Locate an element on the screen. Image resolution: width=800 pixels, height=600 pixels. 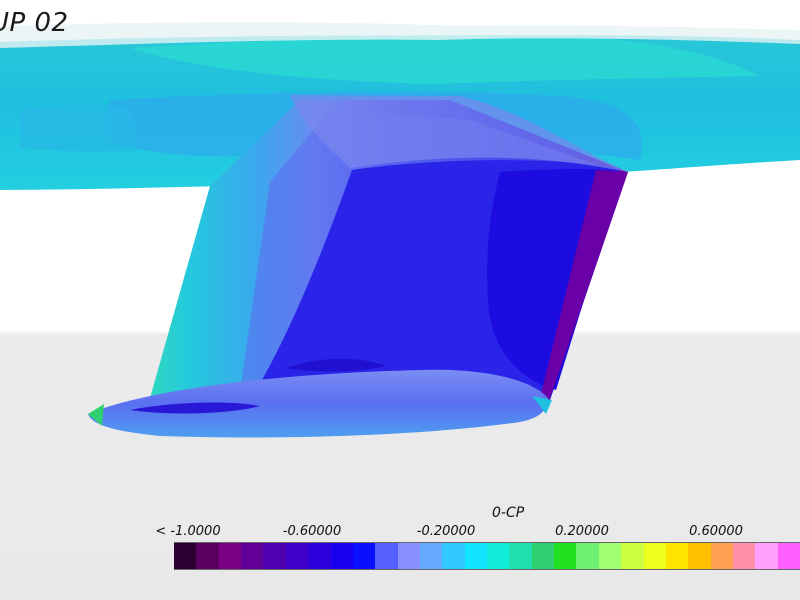
colorbar-tick-label: < -1.0000 is located at coordinates (188, 531).